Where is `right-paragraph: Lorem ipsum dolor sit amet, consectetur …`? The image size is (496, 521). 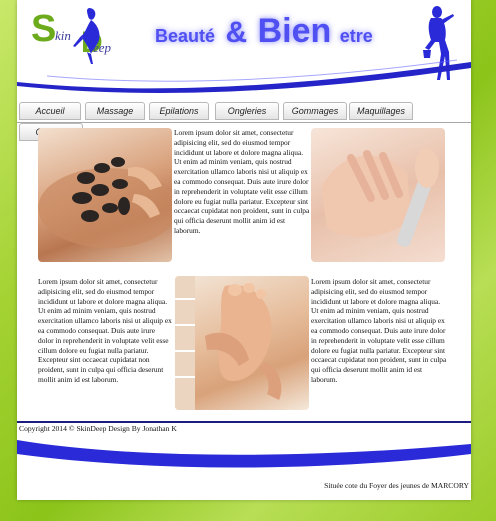 right-paragraph: Lorem ipsum dolor sit amet, consectetur … is located at coordinates (379, 330).